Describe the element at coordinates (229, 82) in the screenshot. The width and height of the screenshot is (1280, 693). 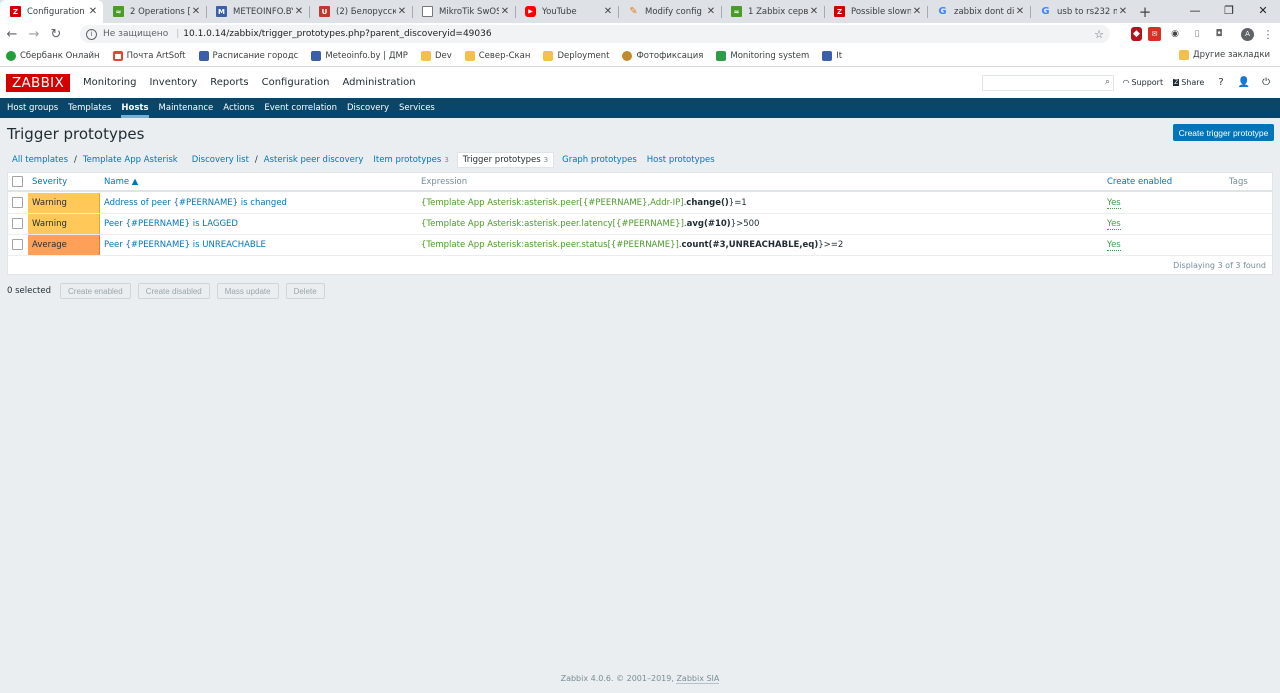
I see `menu-reports: Reports` at that location.